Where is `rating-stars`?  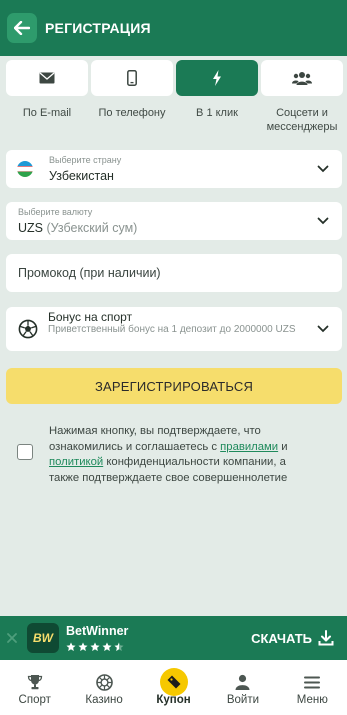 rating-stars is located at coordinates (95, 647).